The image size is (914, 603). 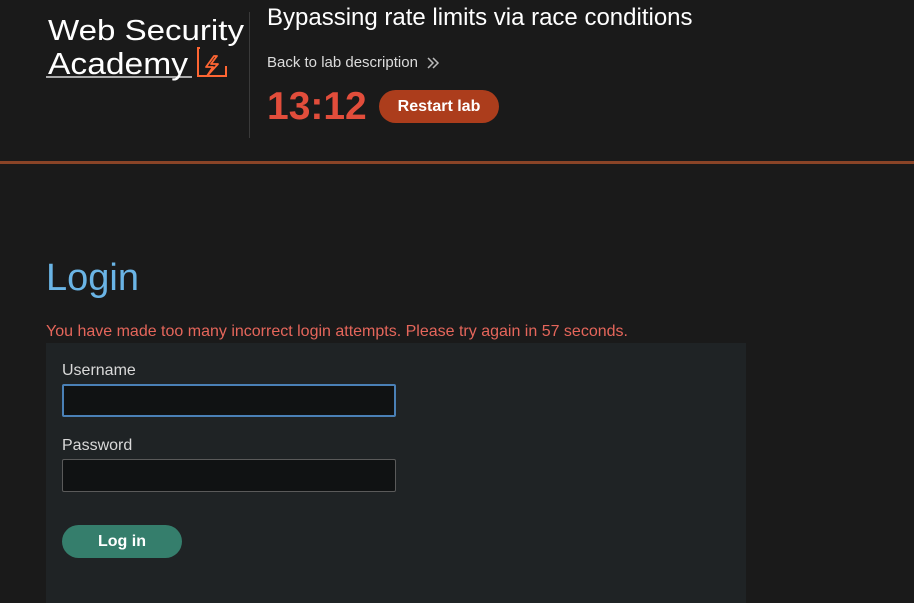 I want to click on username-label: Username, so click(x=99, y=370).